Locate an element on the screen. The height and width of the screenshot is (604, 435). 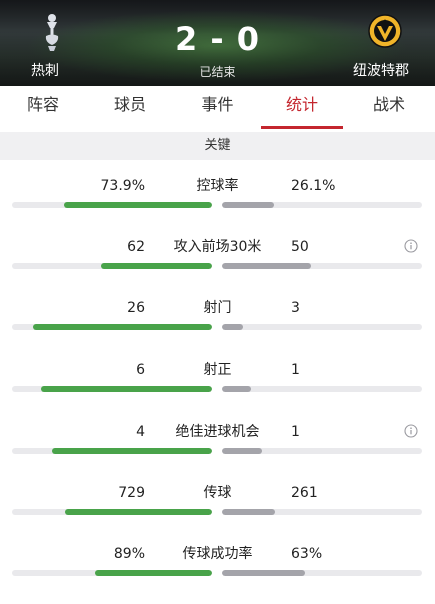
stat-row-shots-on-target: 6 射正 1 is located at coordinates (217, 389).